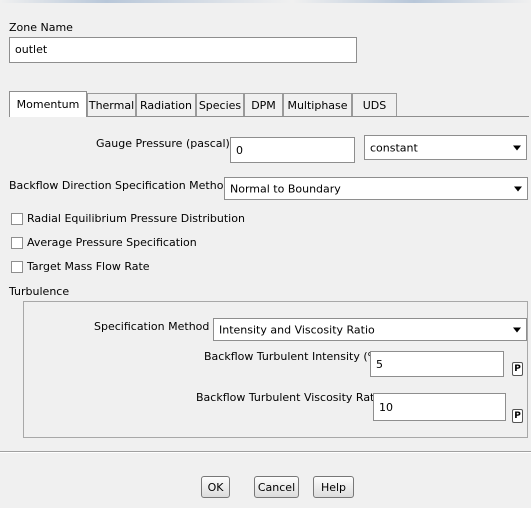 This screenshot has width=531, height=508. I want to click on turbulent-viscosity-label: Backflow Turbulent Viscosity Ratio, so click(290, 397).